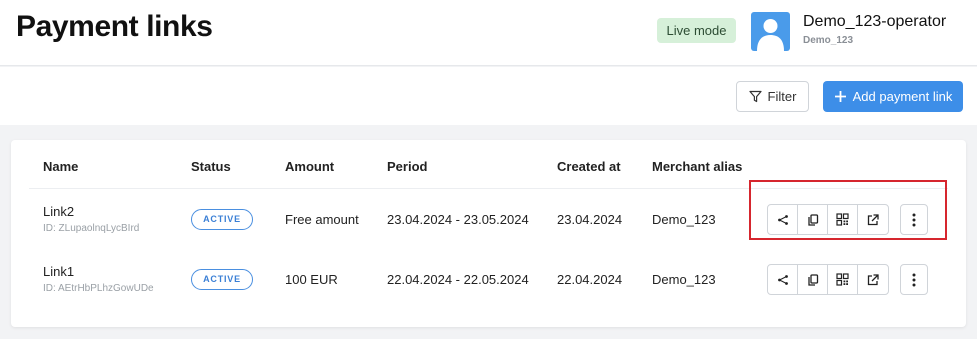 The image size is (977, 339). What do you see at coordinates (848, 210) in the screenshot?
I see `actions-highlight-annotation` at bounding box center [848, 210].